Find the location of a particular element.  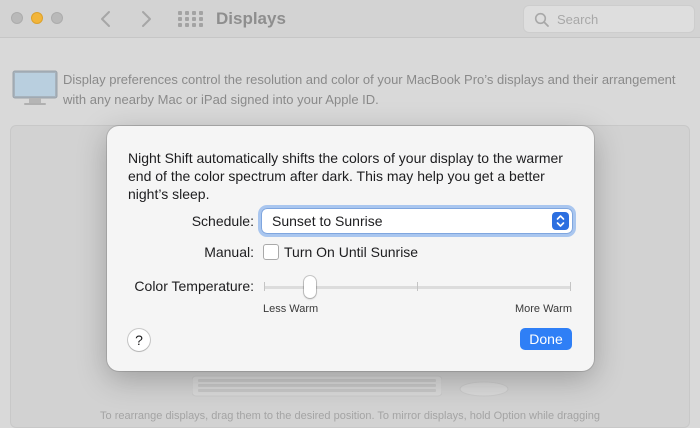

search-field: Search is located at coordinates (609, 19).